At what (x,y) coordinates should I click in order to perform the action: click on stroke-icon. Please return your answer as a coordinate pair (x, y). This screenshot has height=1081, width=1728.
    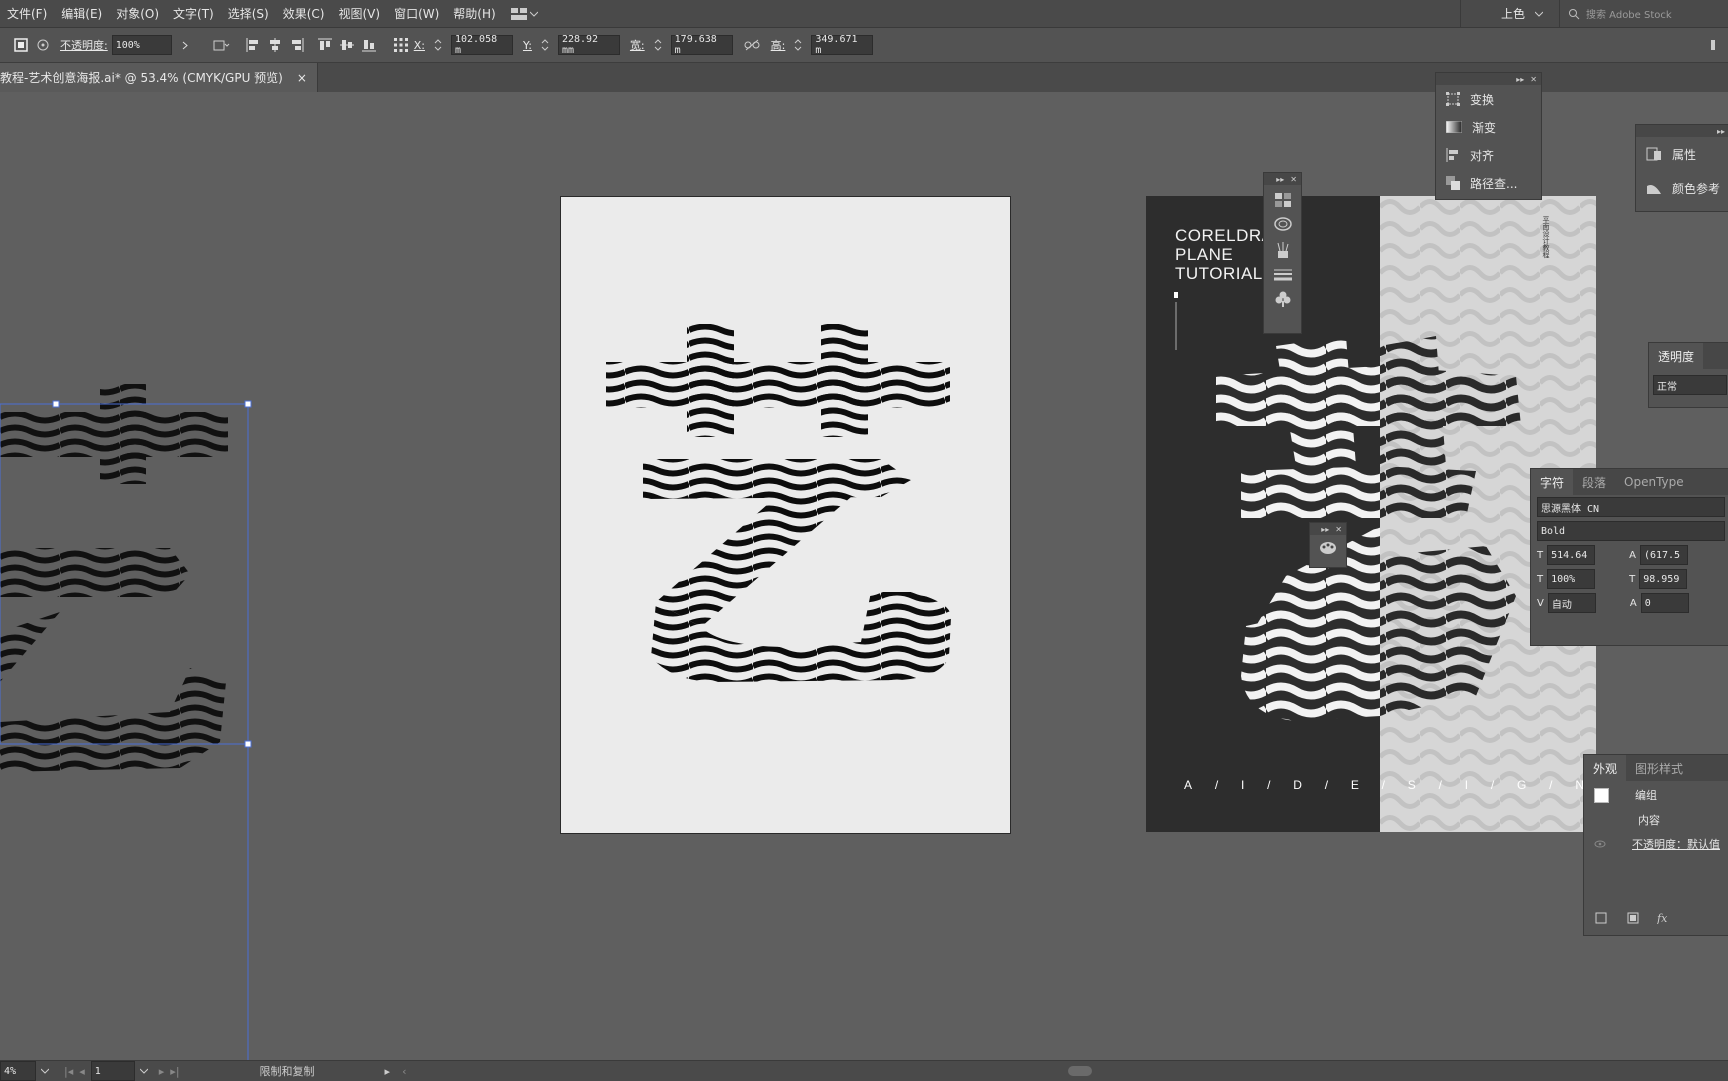
    Looking at the image, I should click on (1282, 275).